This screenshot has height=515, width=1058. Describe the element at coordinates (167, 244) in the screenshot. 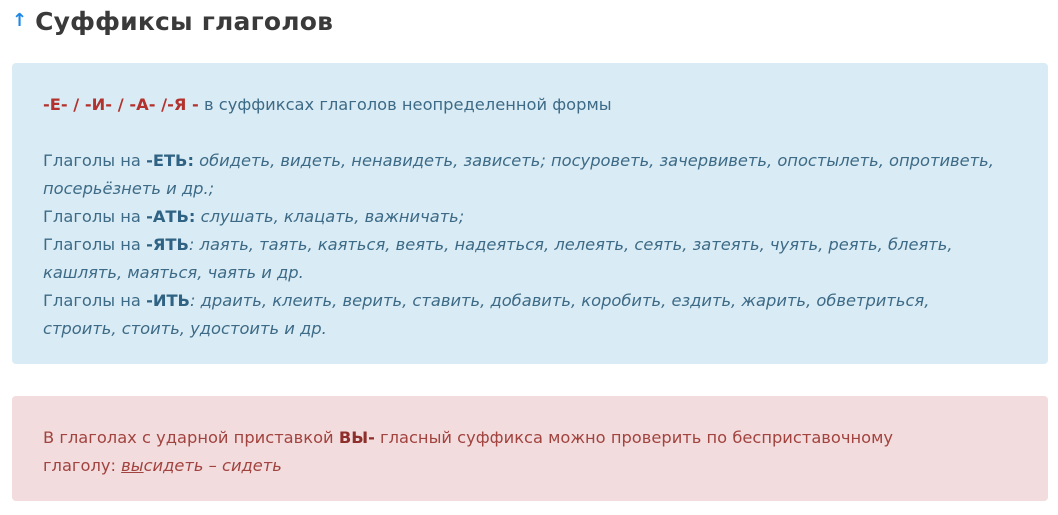

I see `group-ending: -ЯТЬ` at that location.